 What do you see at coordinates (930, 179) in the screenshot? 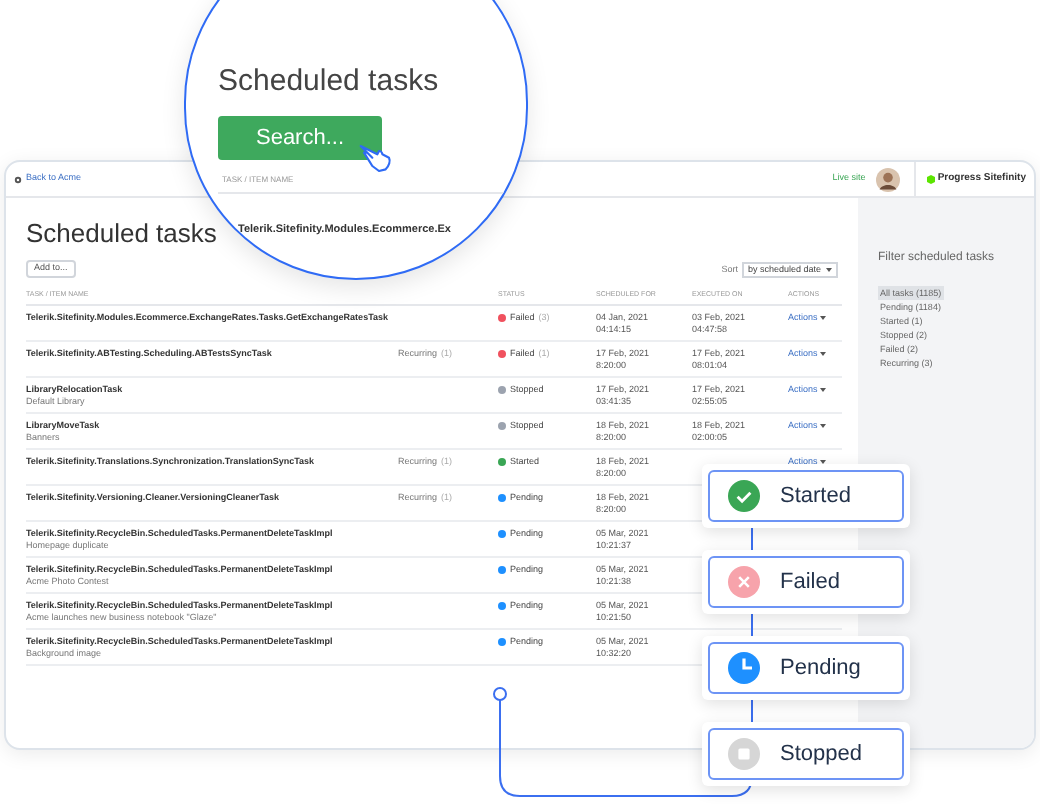
I see `logo-icon` at bounding box center [930, 179].